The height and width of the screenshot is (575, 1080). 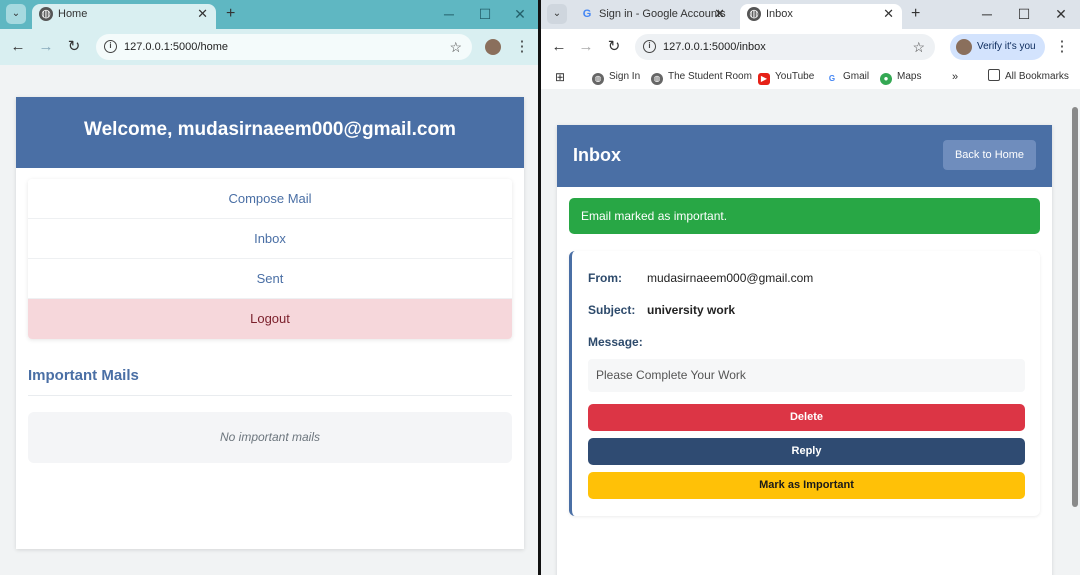 I want to click on reply-button: Reply, so click(x=806, y=451).